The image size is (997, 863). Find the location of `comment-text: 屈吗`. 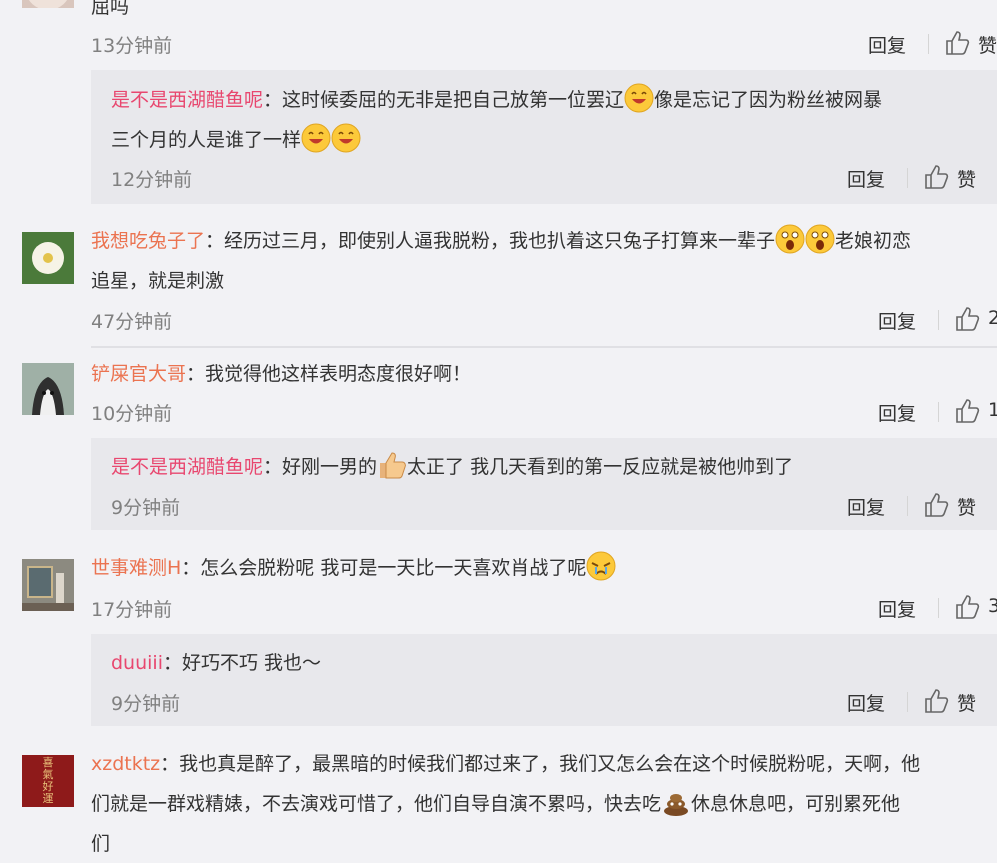

comment-text: 屈吗 is located at coordinates (110, 9).